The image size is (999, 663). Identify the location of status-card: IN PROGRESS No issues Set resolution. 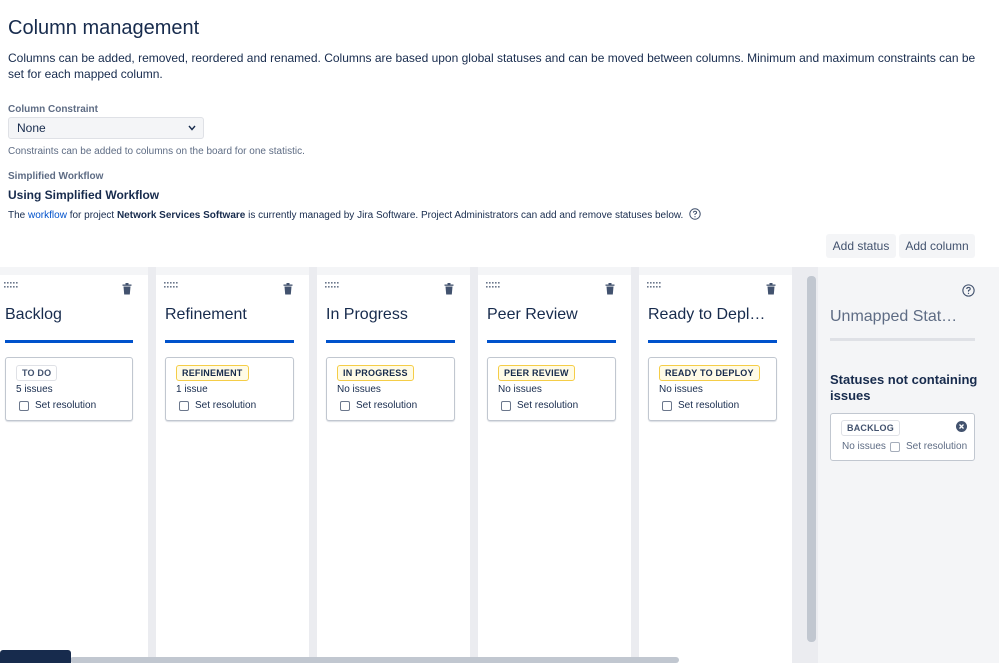
(390, 389).